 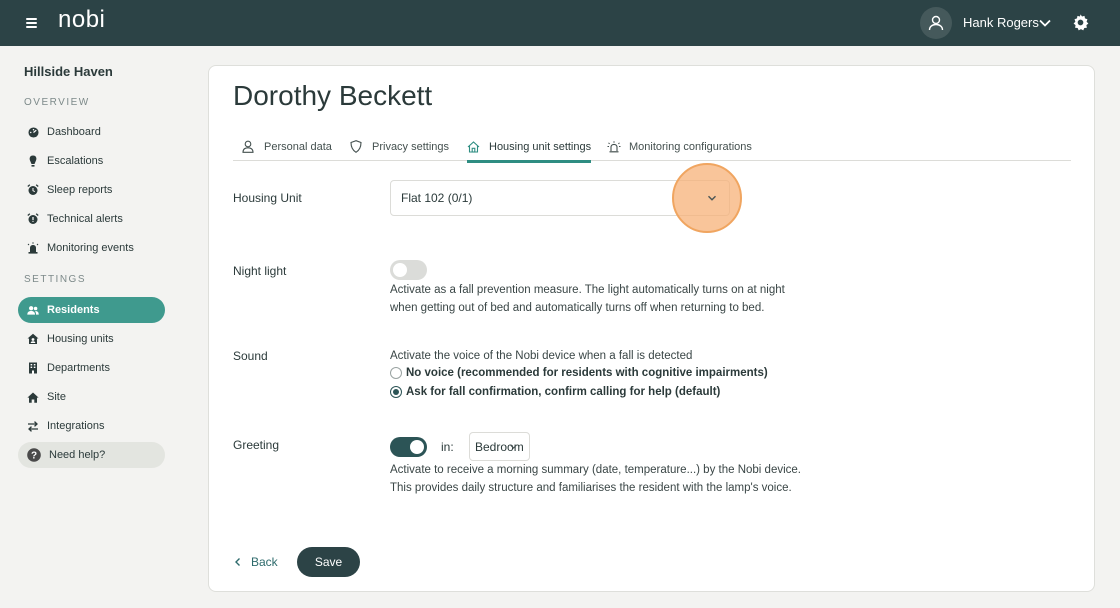 I want to click on dashboard-icon, so click(x=33, y=132).